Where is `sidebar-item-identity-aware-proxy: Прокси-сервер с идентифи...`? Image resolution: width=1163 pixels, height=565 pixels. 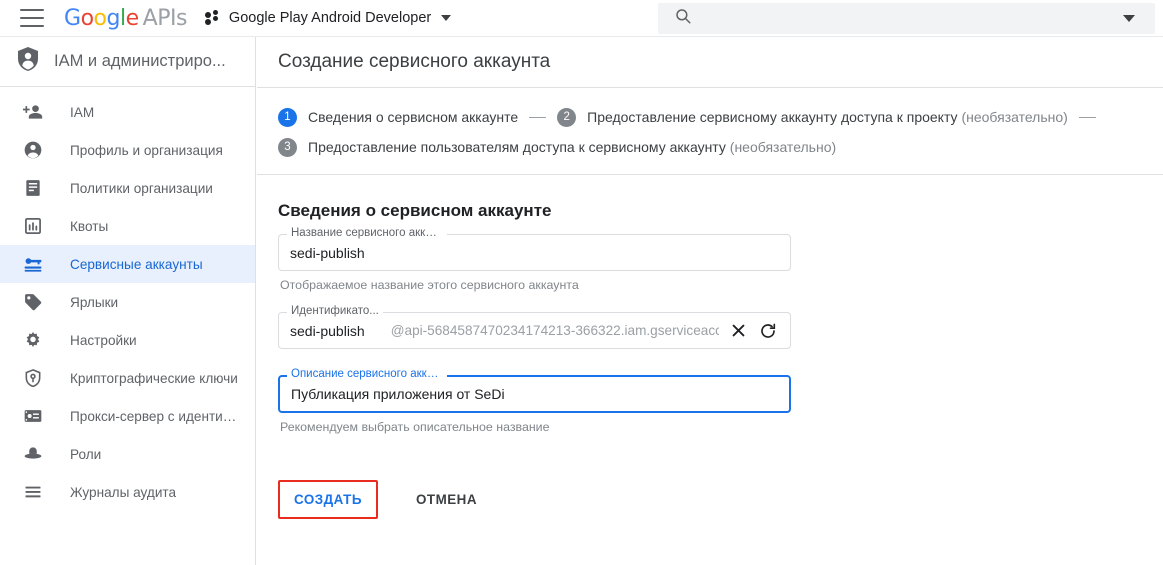
sidebar-item-identity-aware-proxy: Прокси-сервер с идентифи... is located at coordinates (127, 416).